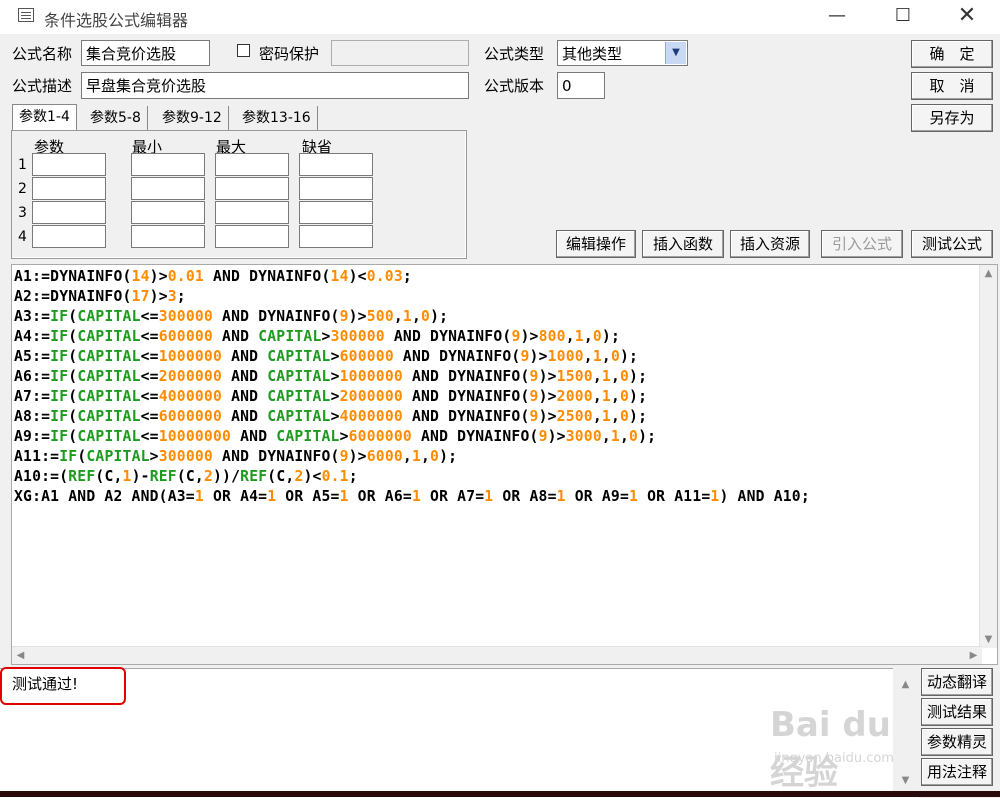  I want to click on param-row-number: 1, so click(22, 165).